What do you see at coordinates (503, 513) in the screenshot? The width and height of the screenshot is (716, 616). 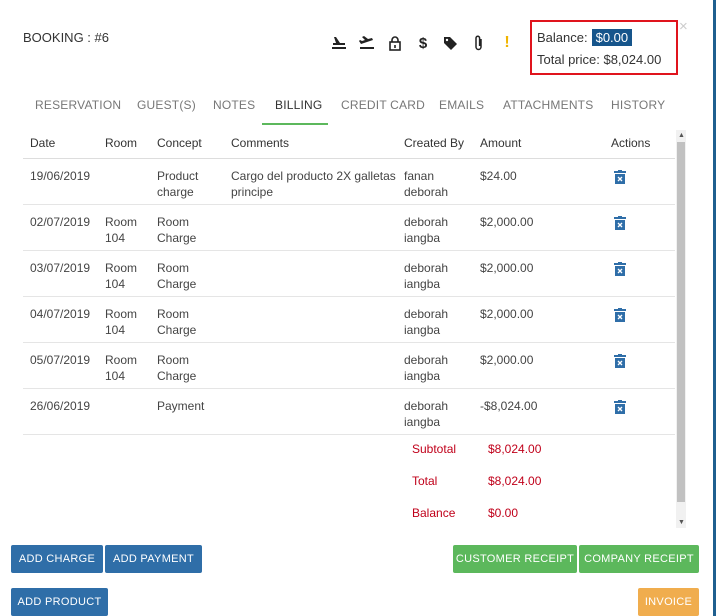 I see `balance-value: $0.00` at bounding box center [503, 513].